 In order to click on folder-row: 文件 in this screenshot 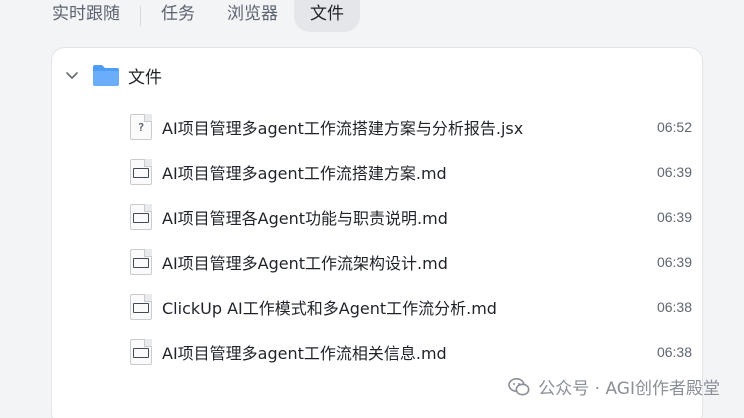, I will do `click(113, 75)`.